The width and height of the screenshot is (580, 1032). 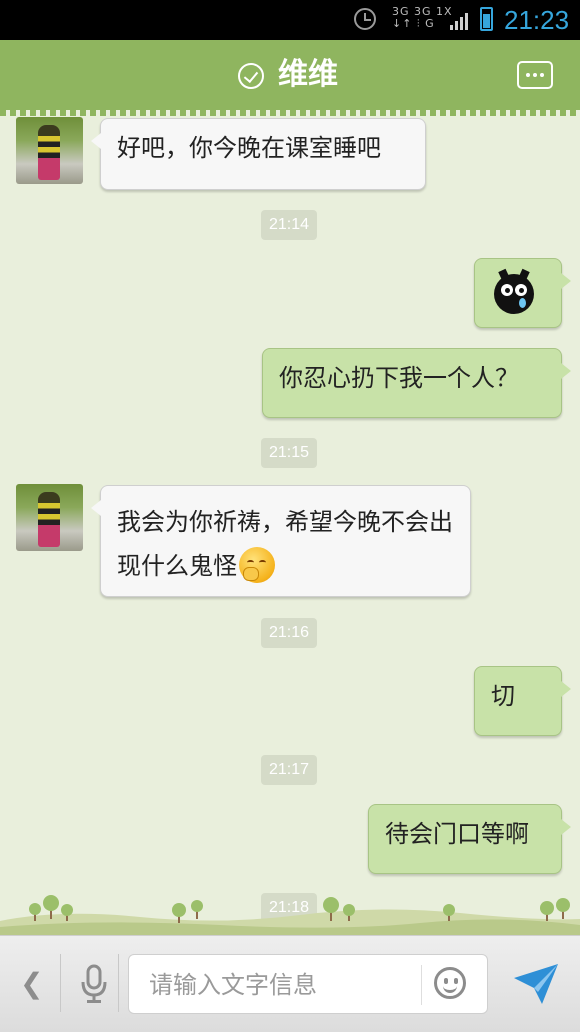 I want to click on network-indicator: 3G 3G 1X ↓↑ ⫶ G, so click(x=422, y=18).